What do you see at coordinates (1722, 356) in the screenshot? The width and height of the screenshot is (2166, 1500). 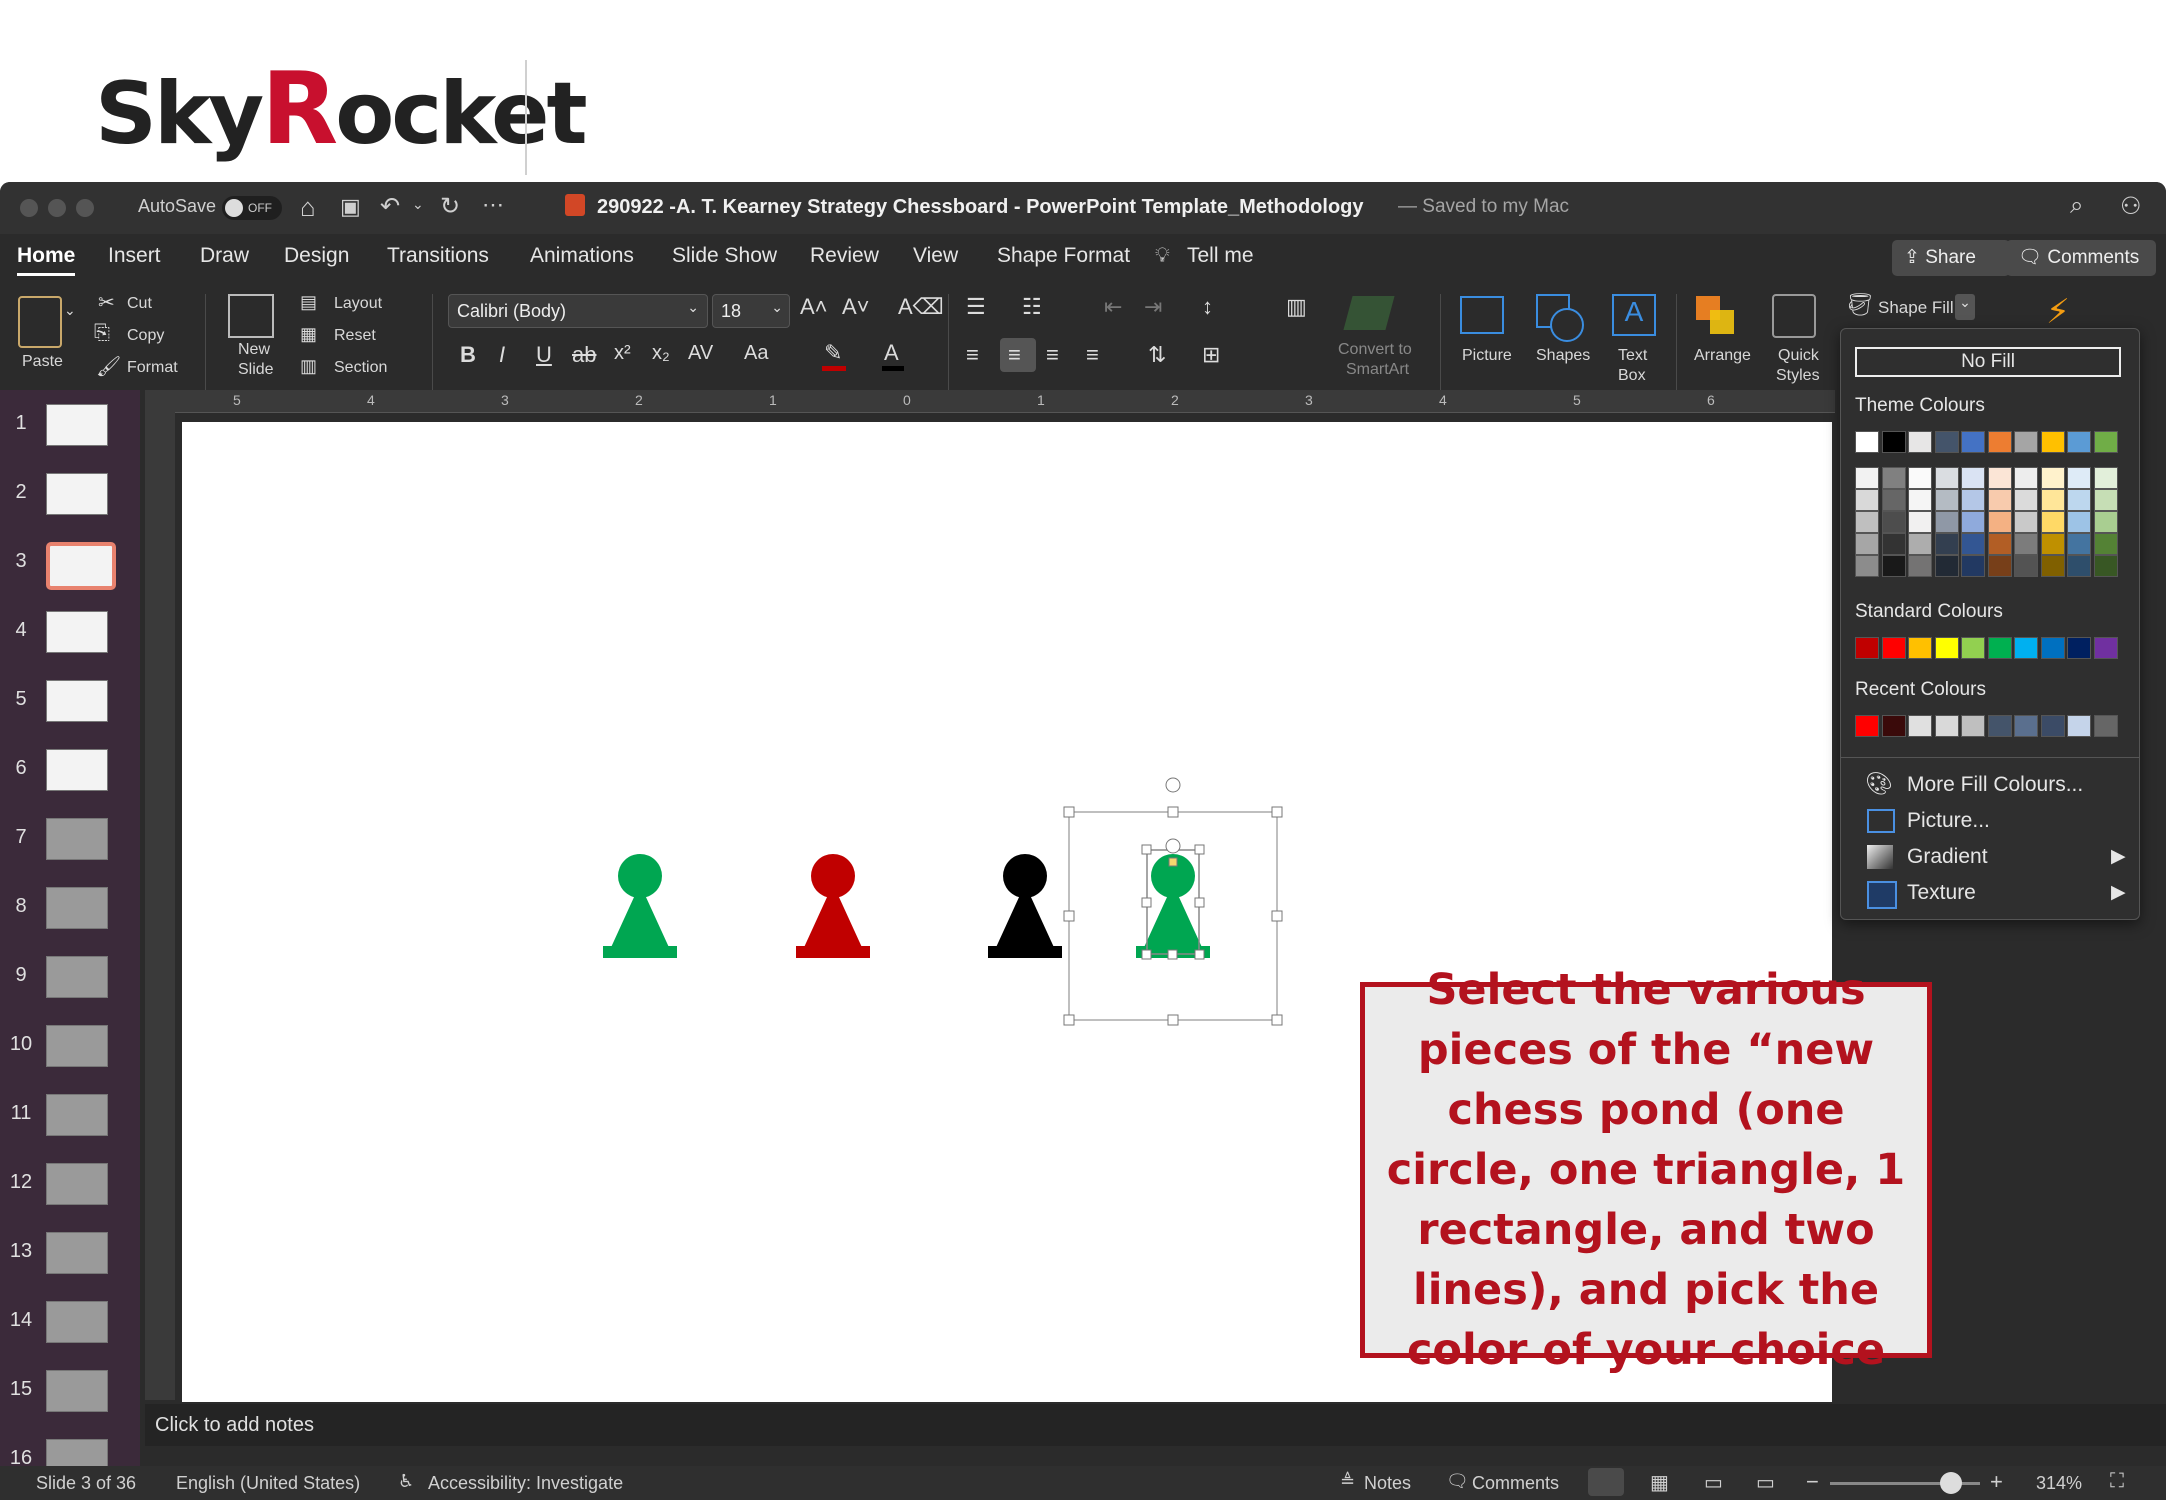 I see `arrange-button: Arrange` at bounding box center [1722, 356].